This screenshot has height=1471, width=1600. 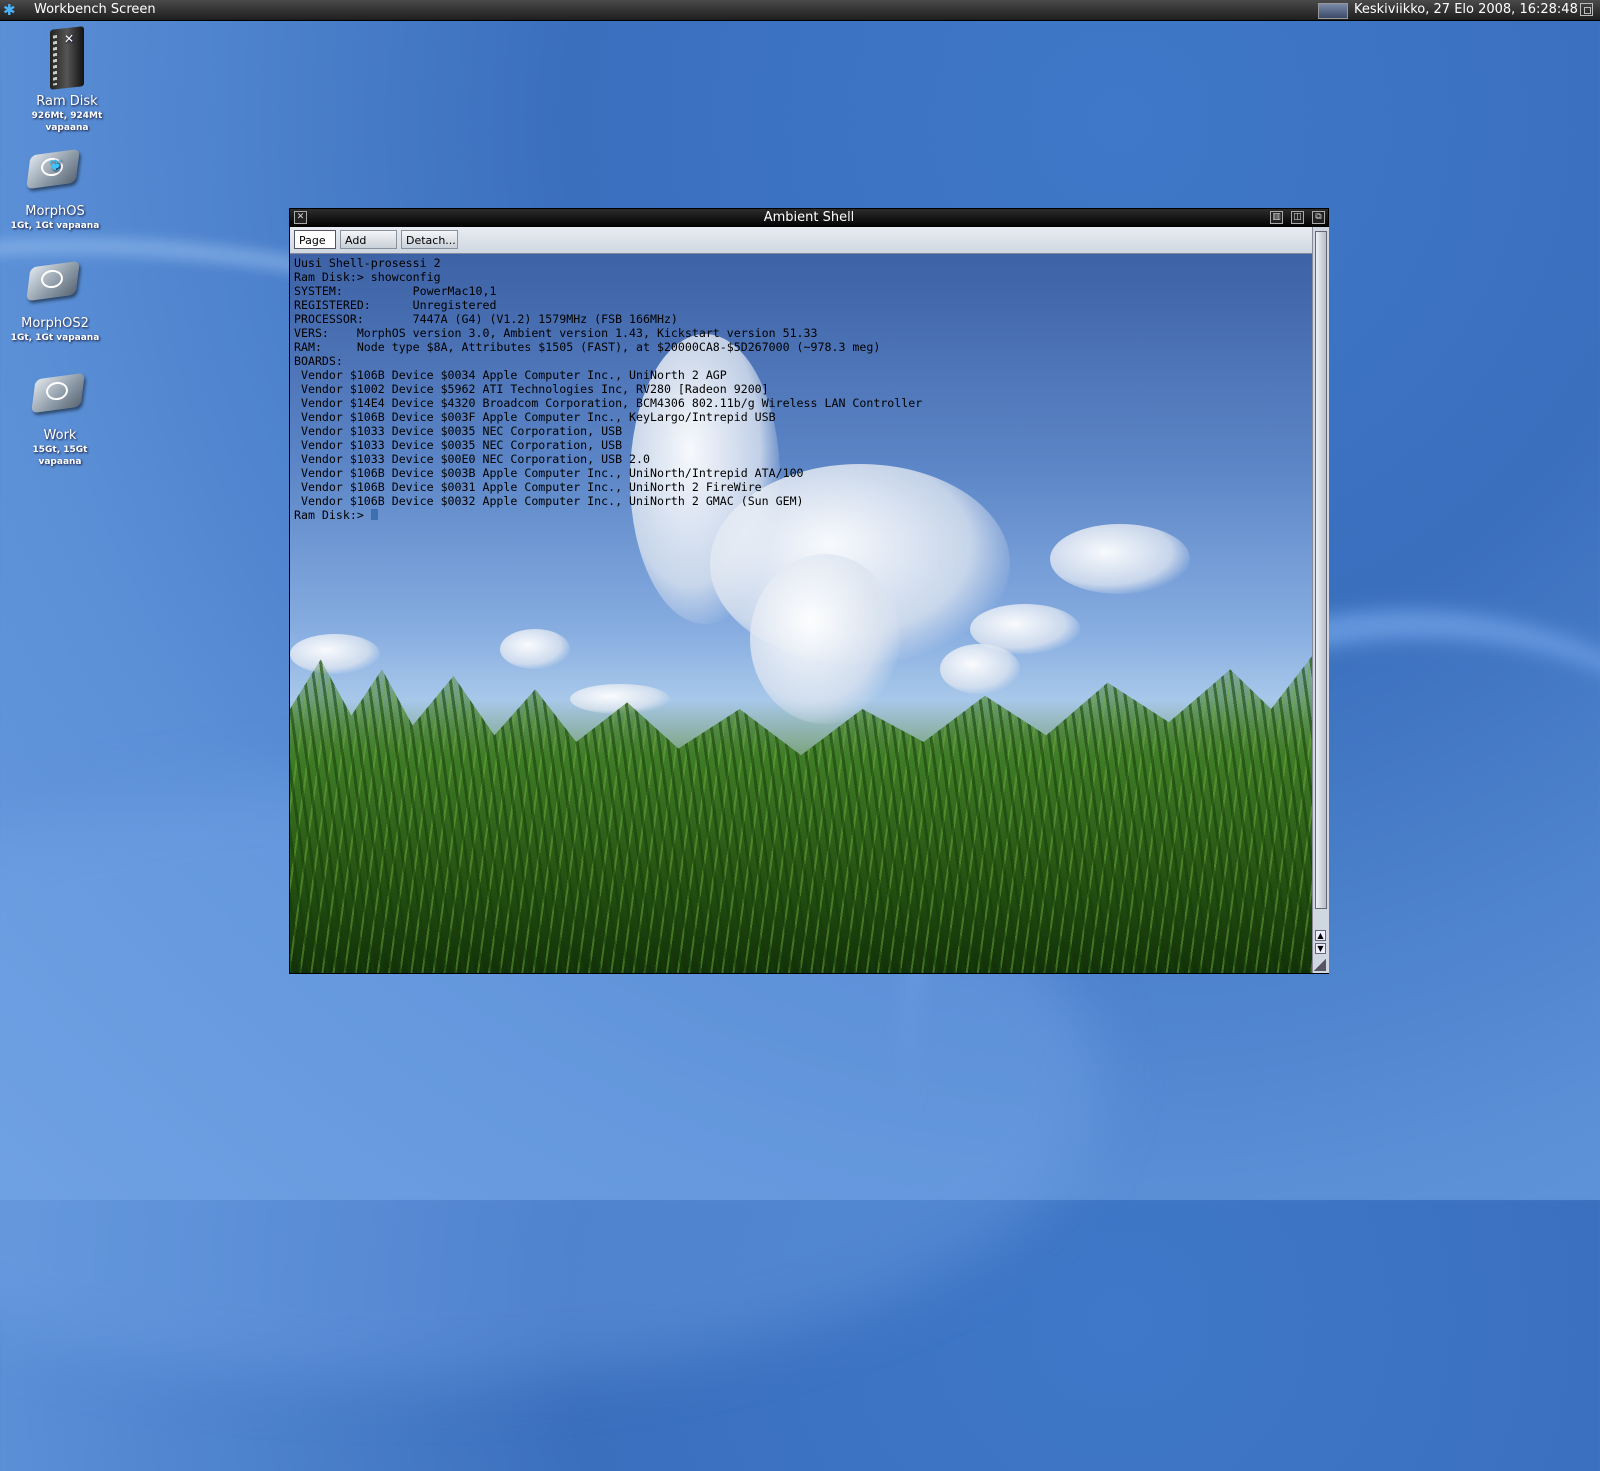 I want to click on close-icon: ✕, so click(x=300, y=217).